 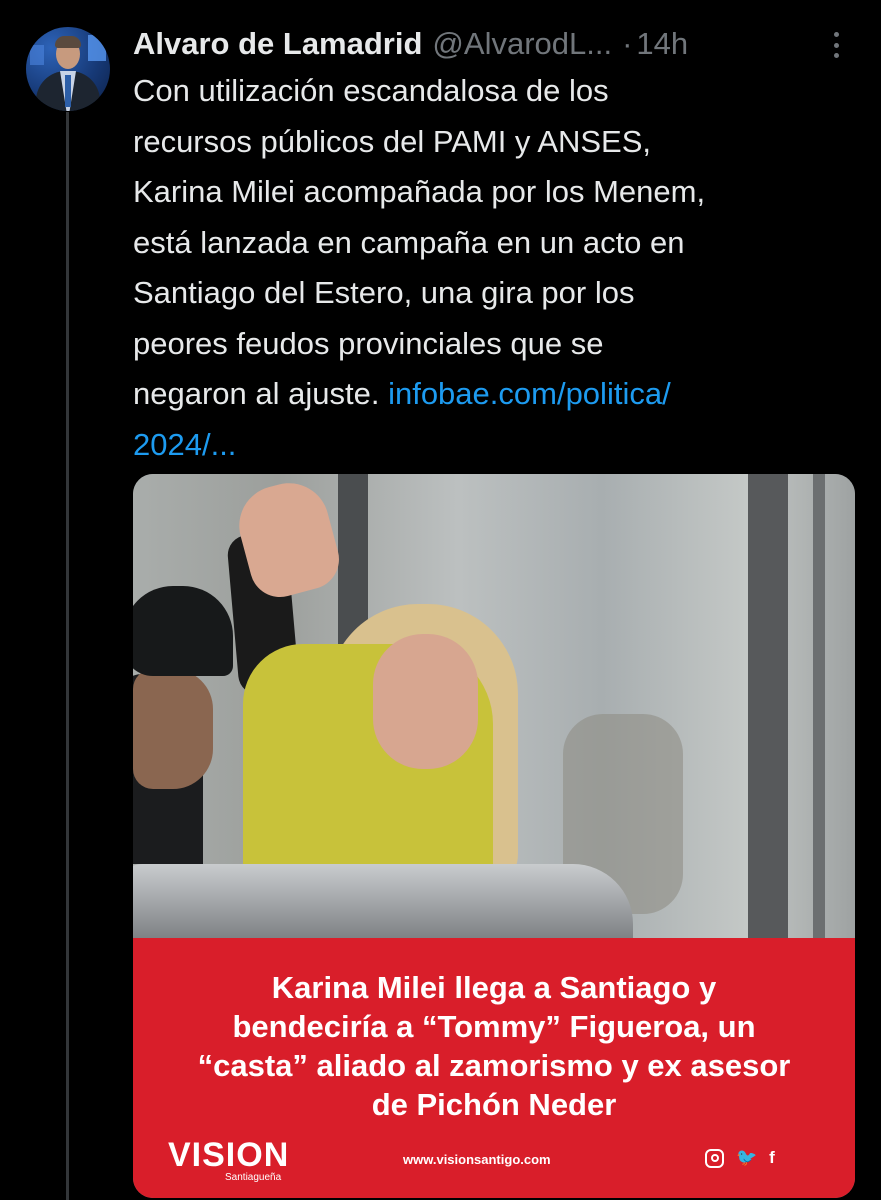 I want to click on avatar-hair, so click(x=68, y=42).